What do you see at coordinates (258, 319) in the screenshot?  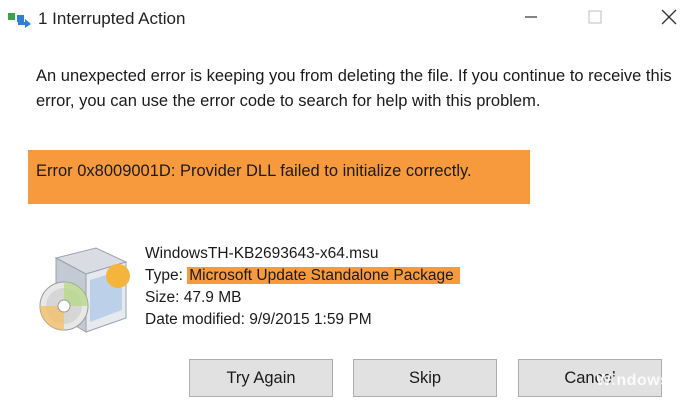 I see `file-date-modified: Date modified: 9/9/2015 1:59 PM` at bounding box center [258, 319].